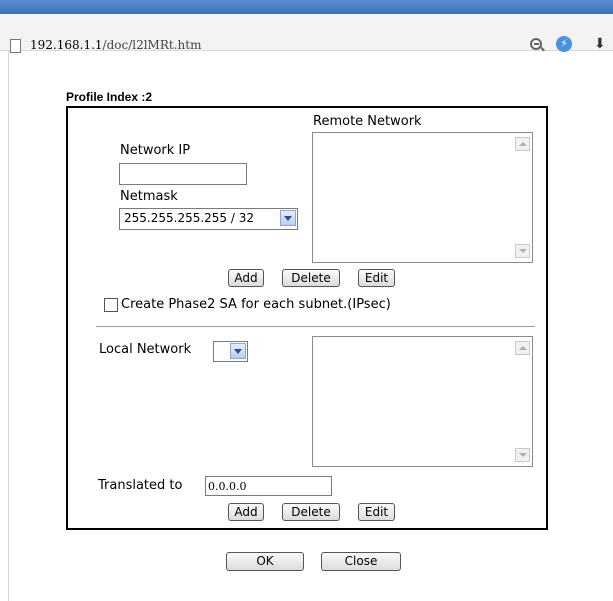 The width and height of the screenshot is (613, 601). I want to click on window-title-bar, so click(306, 7).